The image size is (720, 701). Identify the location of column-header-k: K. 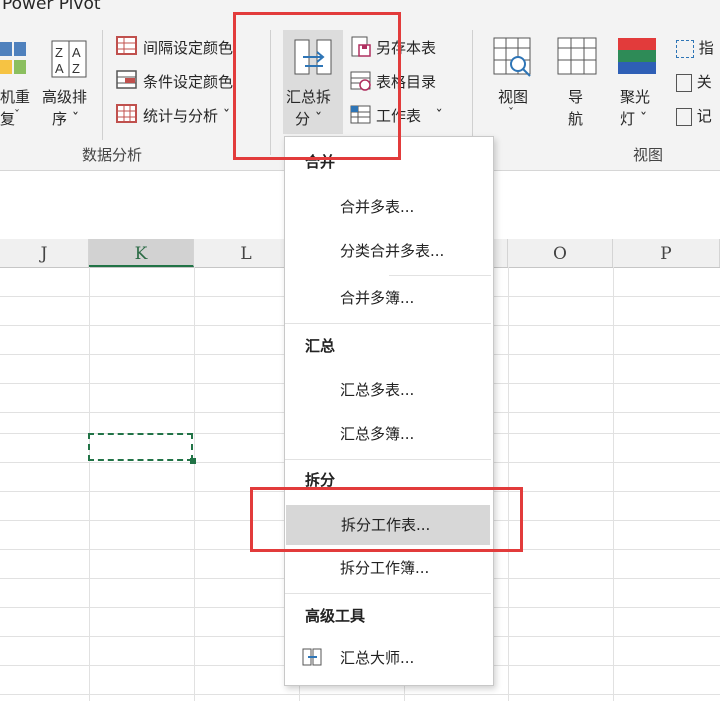
(141, 253).